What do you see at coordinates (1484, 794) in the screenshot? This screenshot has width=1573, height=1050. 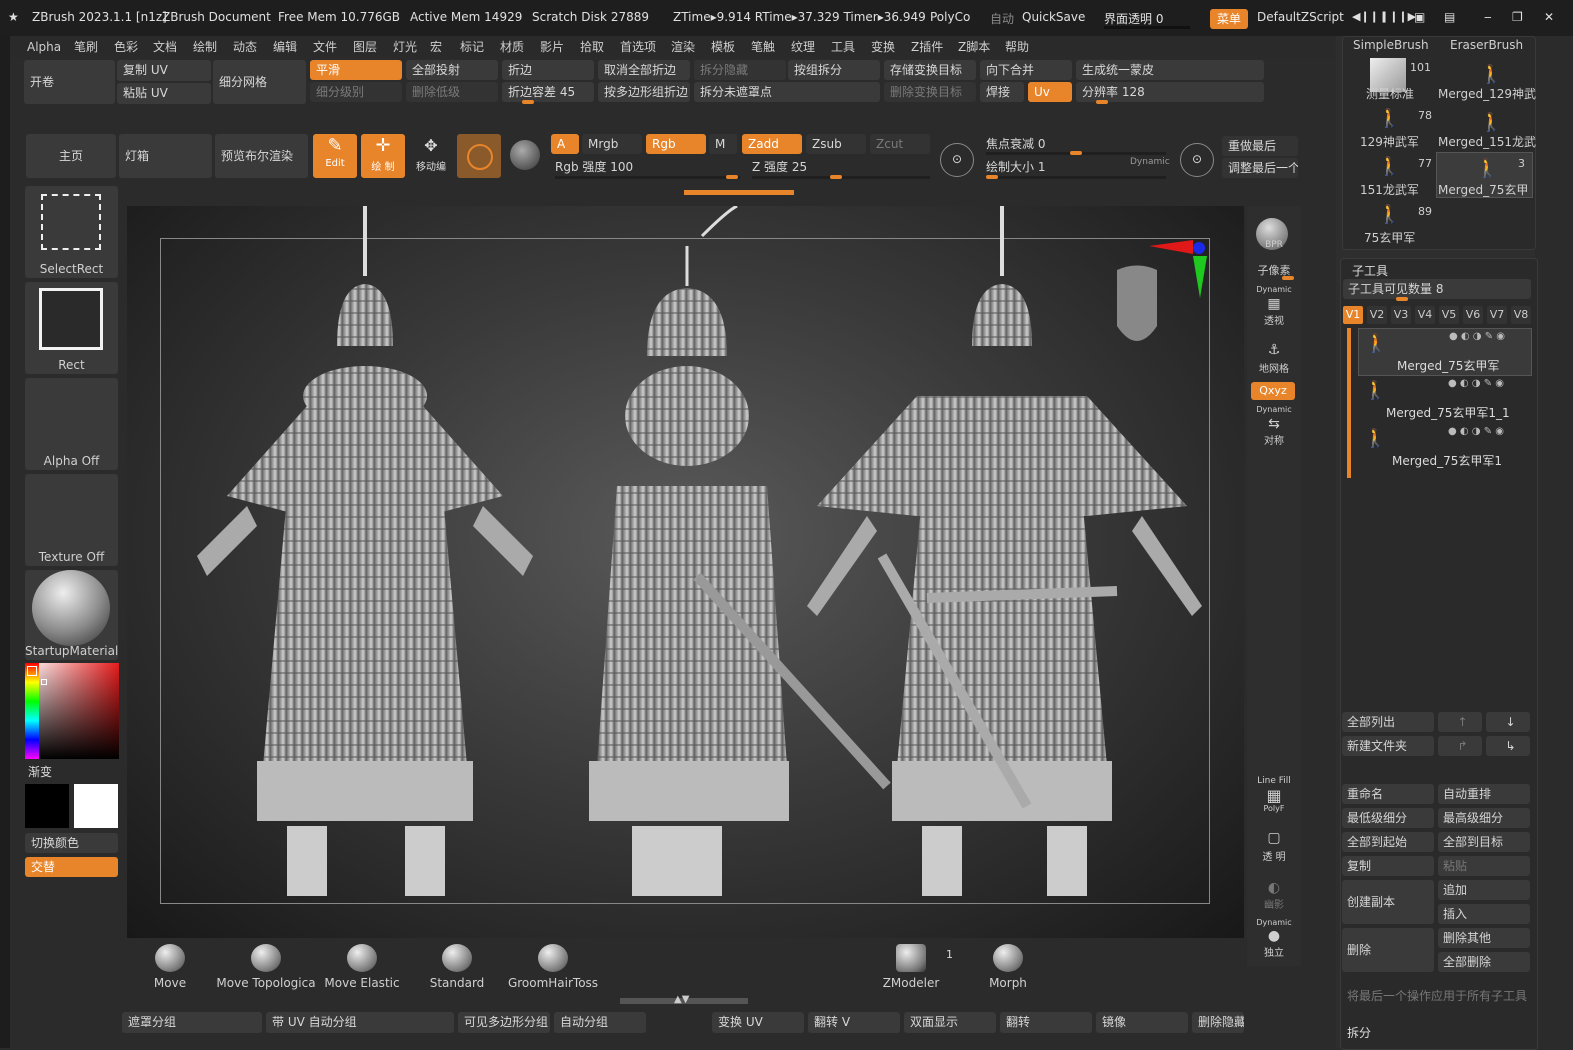 I see `auto-reorder-button: 自动重排` at bounding box center [1484, 794].